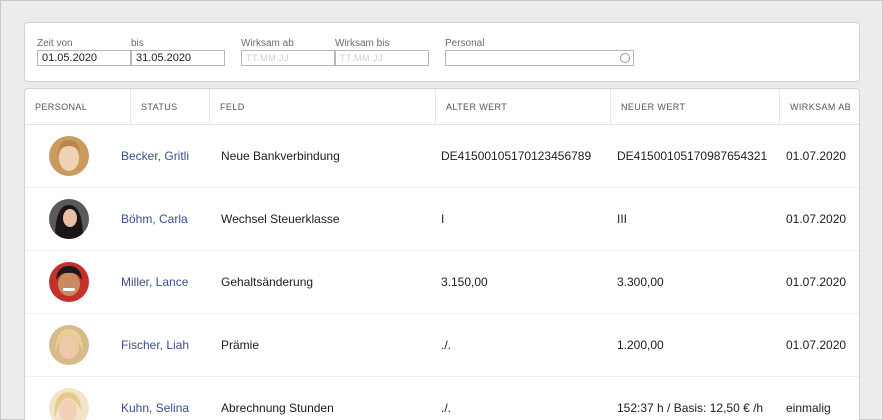  Describe the element at coordinates (155, 156) in the screenshot. I see `personal-name: Becker, Gritli` at that location.